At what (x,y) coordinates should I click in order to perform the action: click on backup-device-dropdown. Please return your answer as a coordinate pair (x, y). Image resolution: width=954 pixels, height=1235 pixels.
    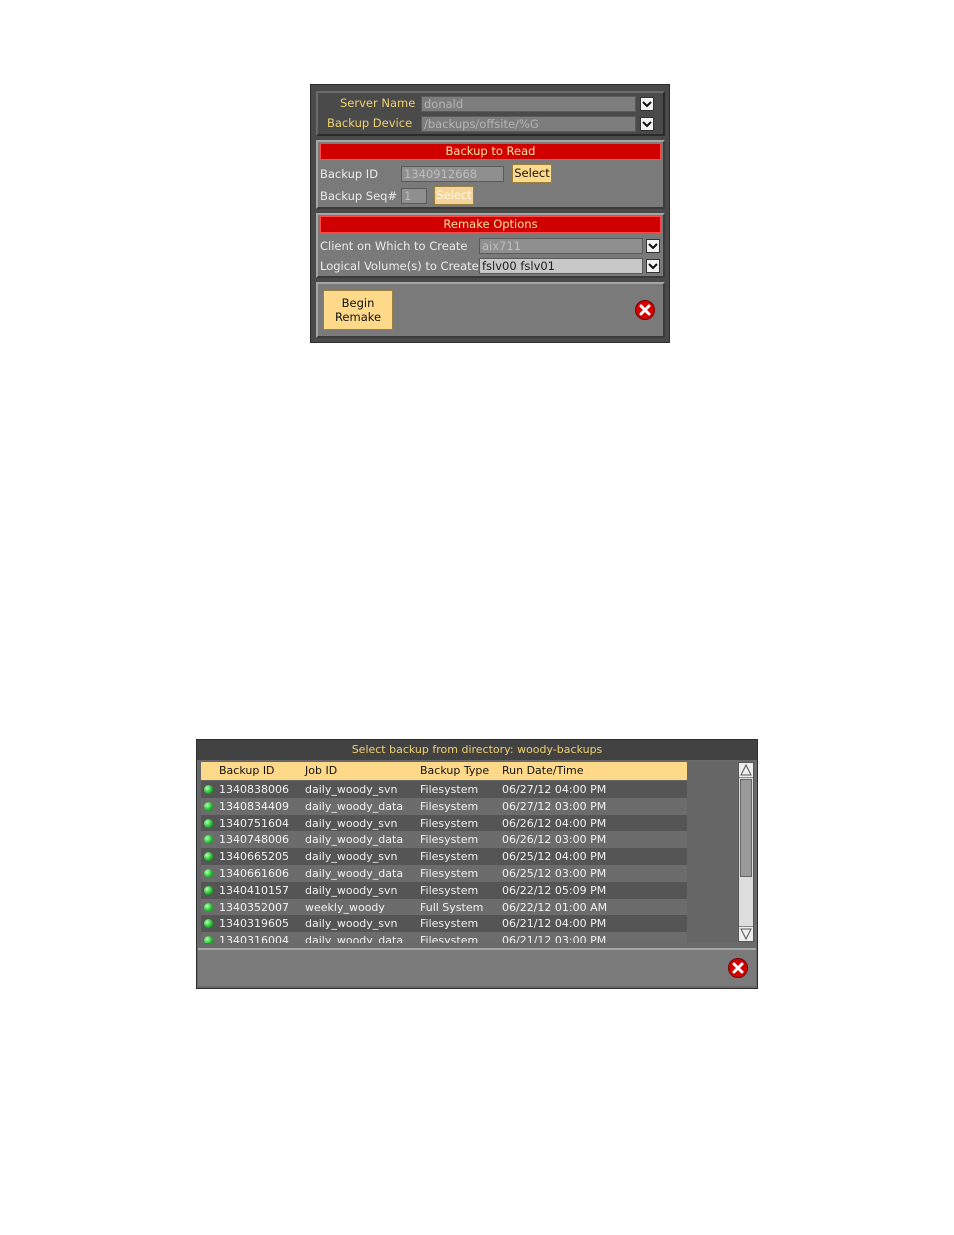
    Looking at the image, I should click on (647, 124).